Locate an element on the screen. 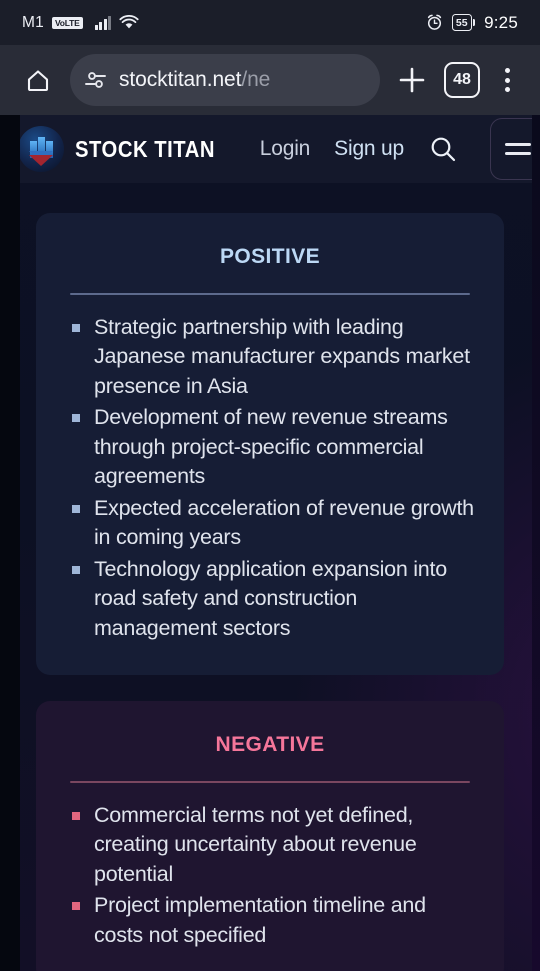 The image size is (540, 971). url-text: stocktitan.net/ne is located at coordinates (194, 80).